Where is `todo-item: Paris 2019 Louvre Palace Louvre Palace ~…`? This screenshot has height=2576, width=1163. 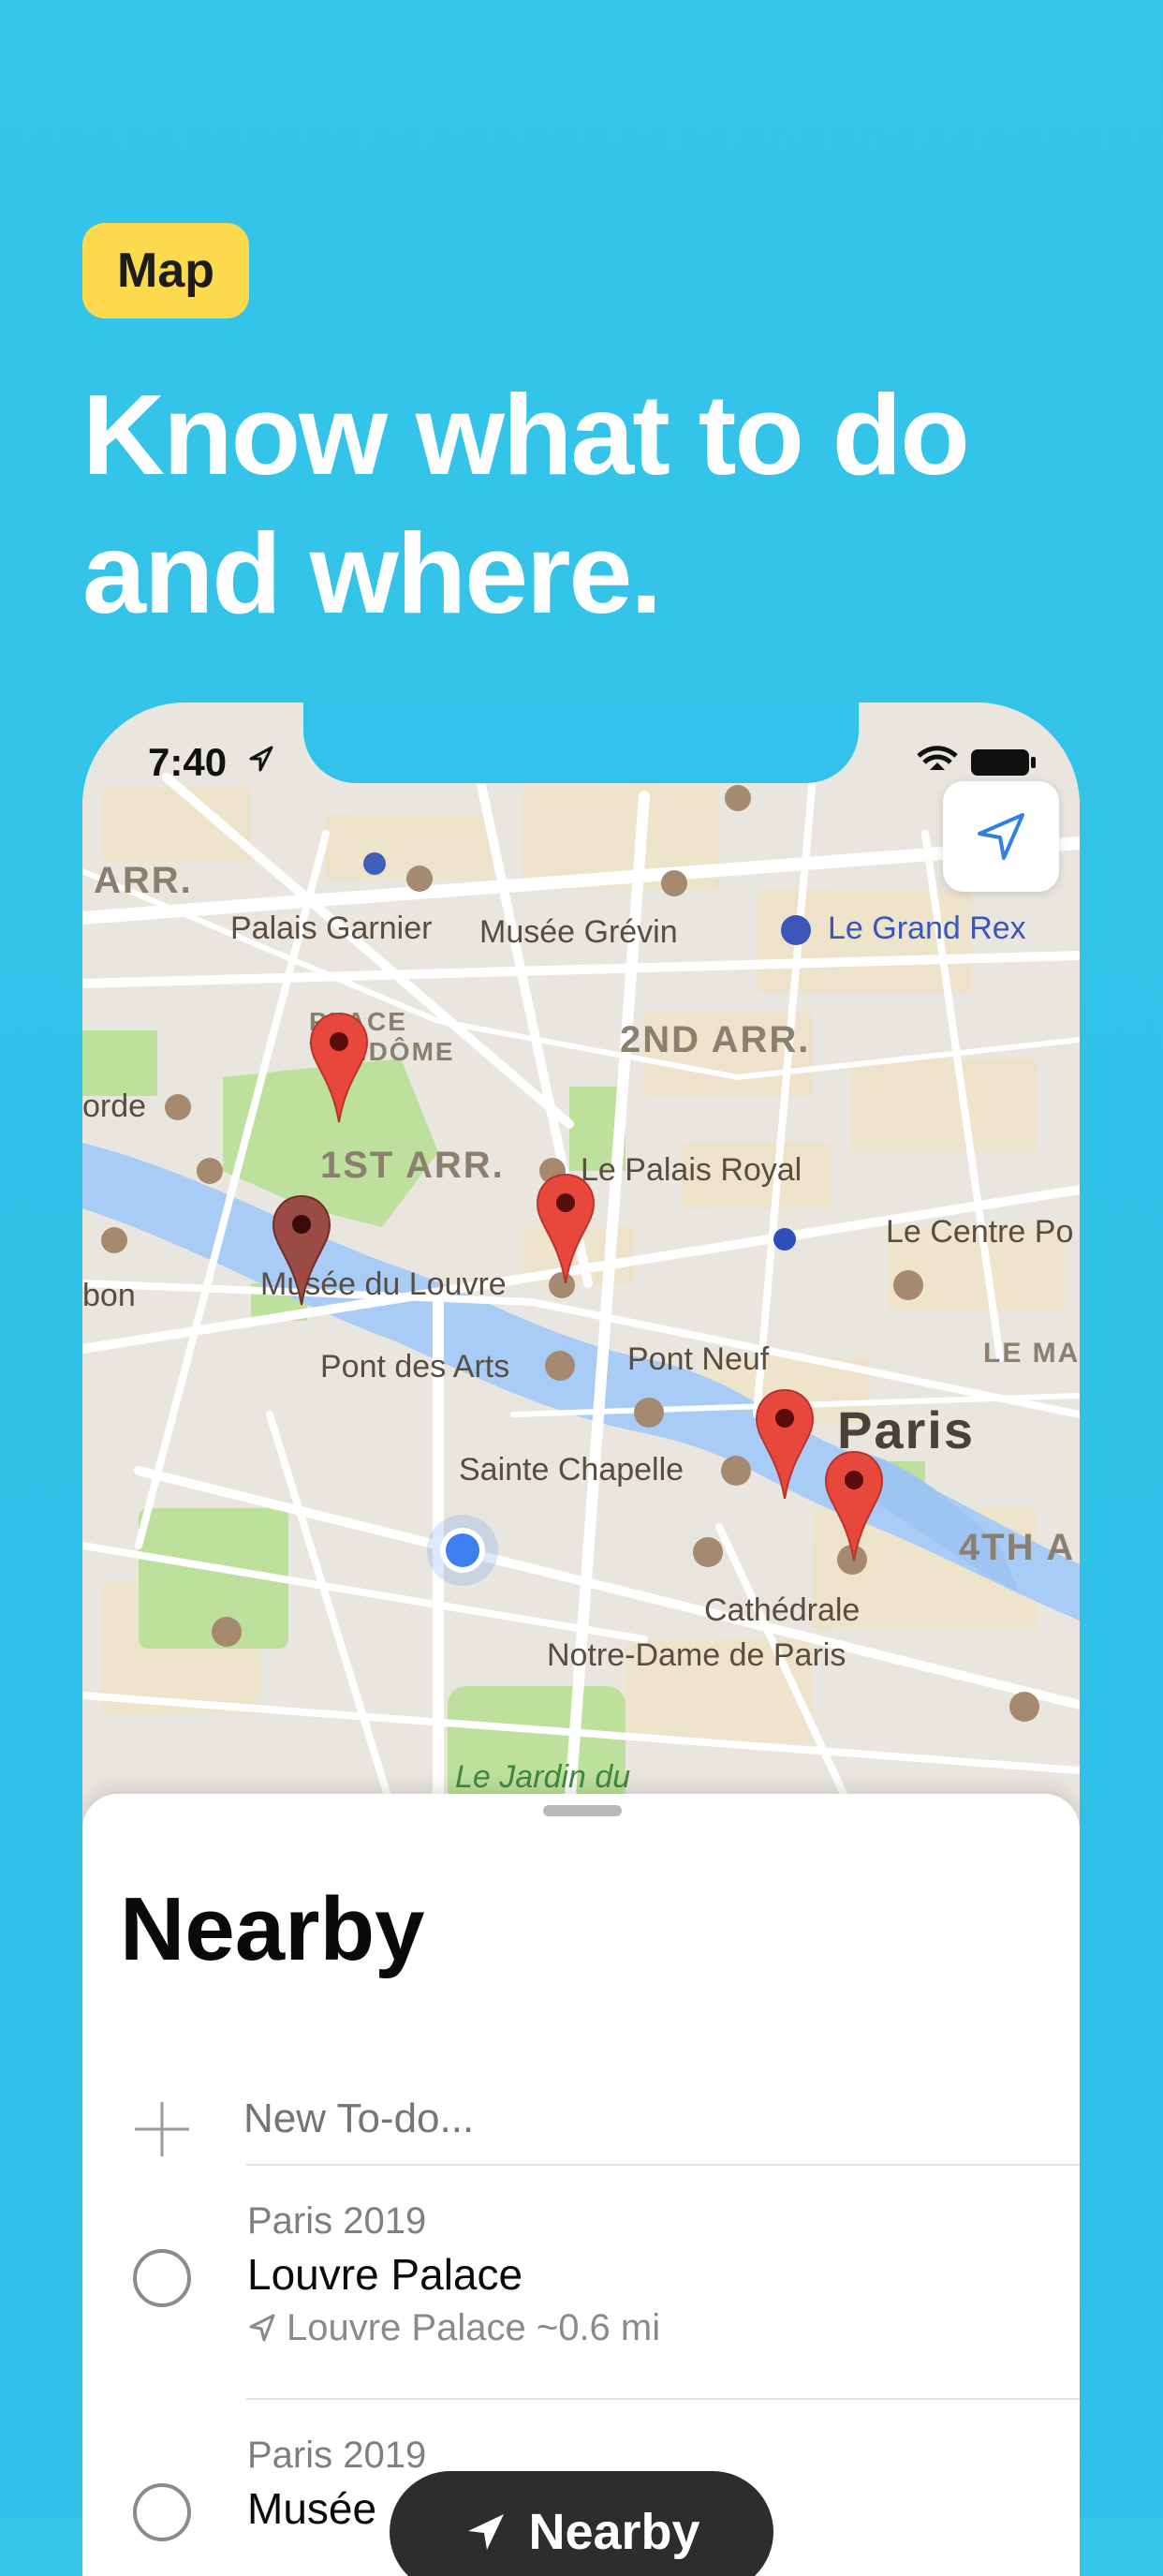
todo-item: Paris 2019 Louvre Palace Louvre Palace ~… is located at coordinates (581, 2284).